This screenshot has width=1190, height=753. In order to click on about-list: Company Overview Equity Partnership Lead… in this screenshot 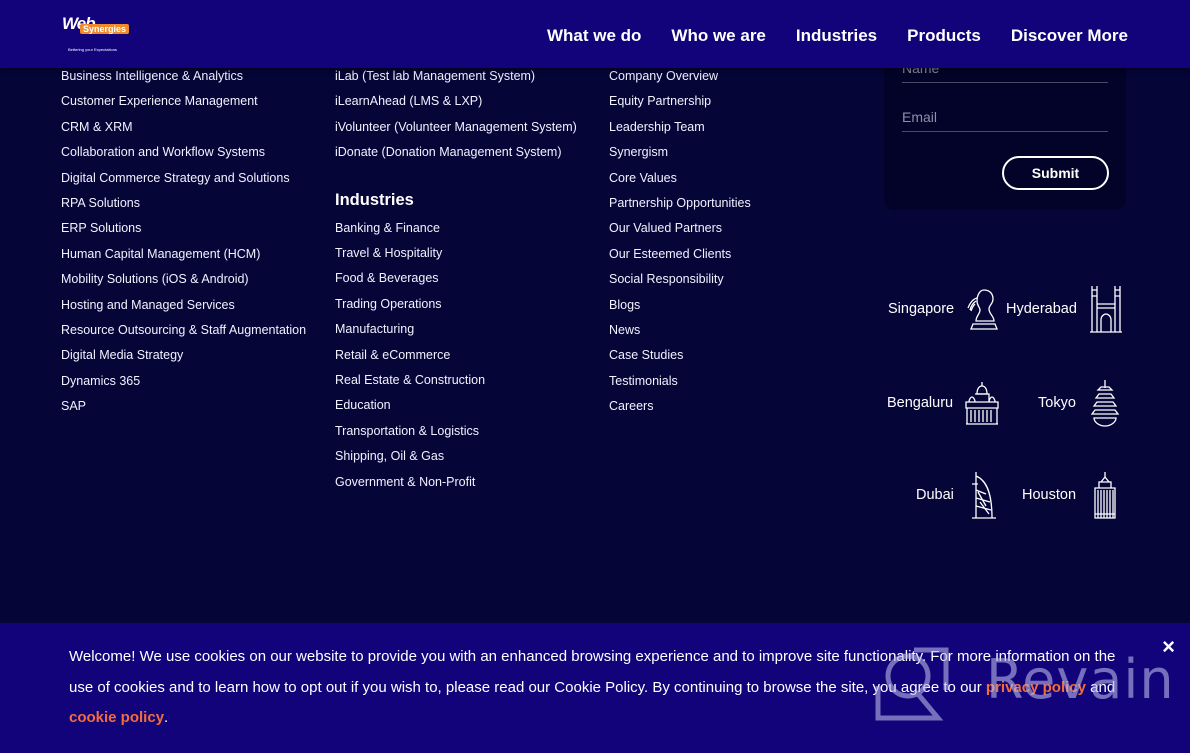, I will do `click(680, 242)`.